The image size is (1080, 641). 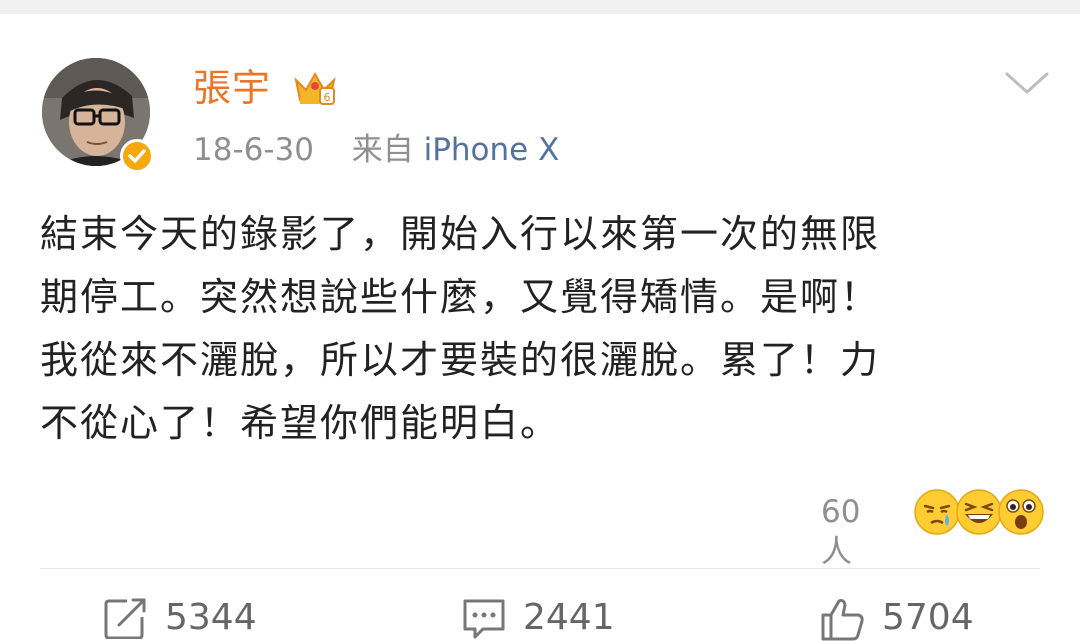 What do you see at coordinates (327, 97) in the screenshot?
I see `svg-text: 6` at bounding box center [327, 97].